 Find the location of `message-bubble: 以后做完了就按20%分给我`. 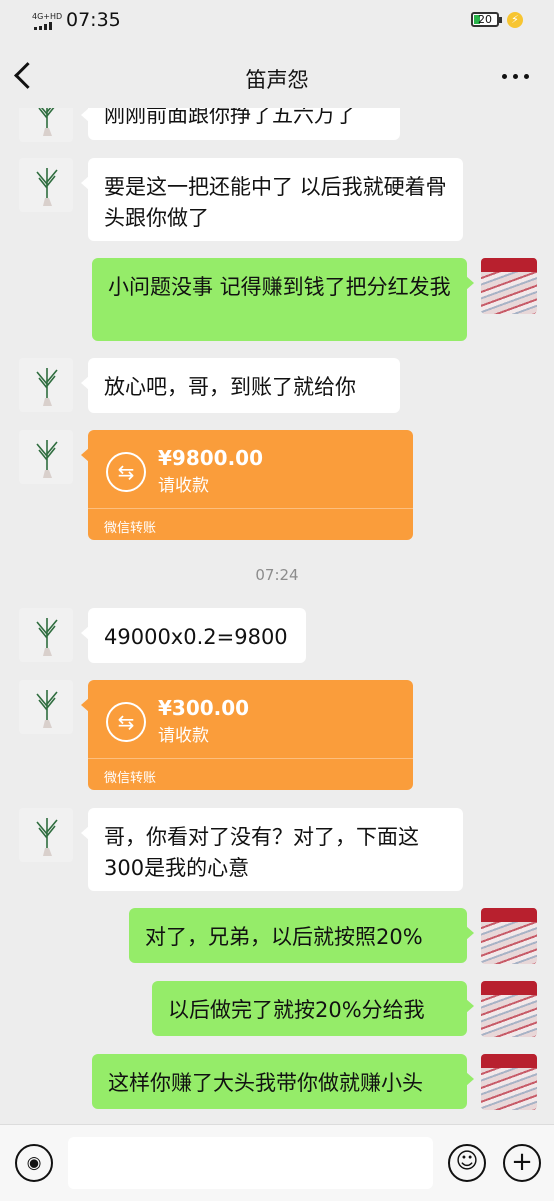

message-bubble: 以后做完了就按20%分给我 is located at coordinates (313, 1008).